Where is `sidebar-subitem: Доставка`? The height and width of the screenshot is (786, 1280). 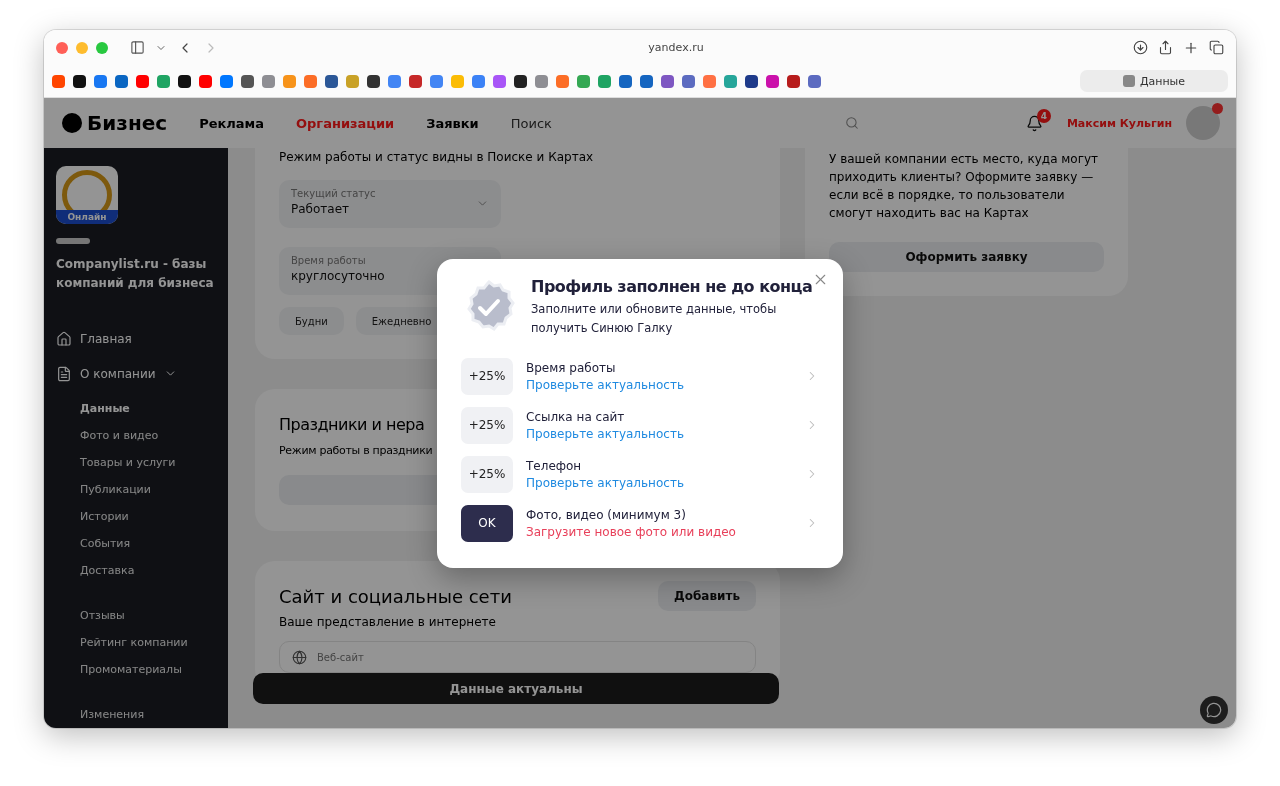 sidebar-subitem: Доставка is located at coordinates (136, 571).